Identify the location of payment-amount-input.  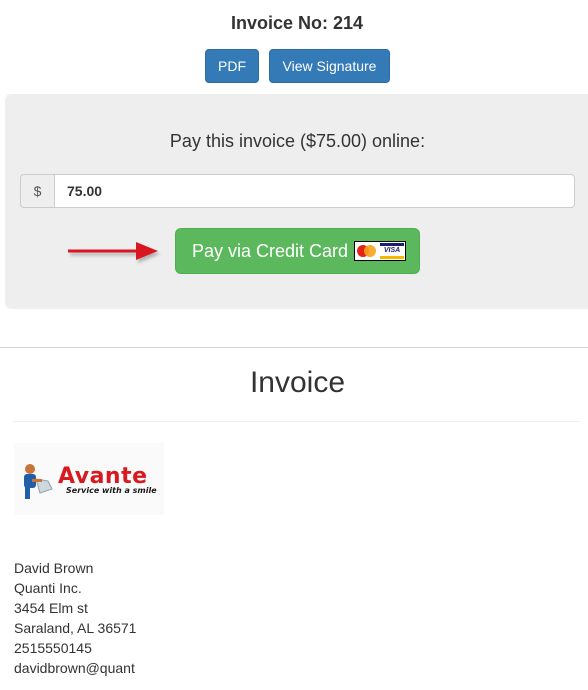
(314, 191).